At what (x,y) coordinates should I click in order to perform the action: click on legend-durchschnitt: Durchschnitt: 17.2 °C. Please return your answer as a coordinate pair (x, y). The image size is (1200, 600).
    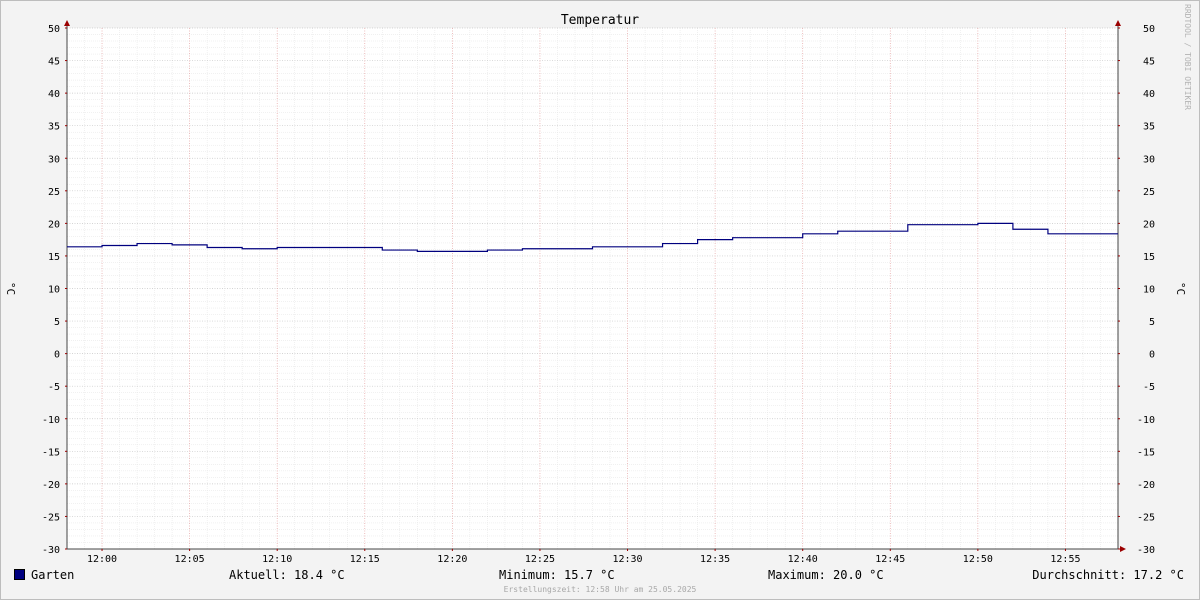
    Looking at the image, I should click on (1108, 575).